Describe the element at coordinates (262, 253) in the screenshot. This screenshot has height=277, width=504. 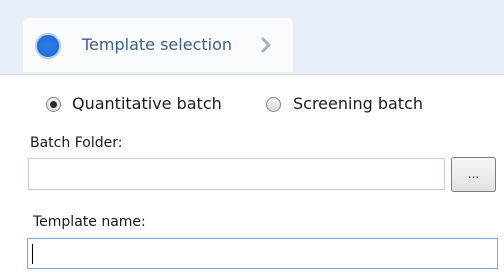
I see `template-name-input` at that location.